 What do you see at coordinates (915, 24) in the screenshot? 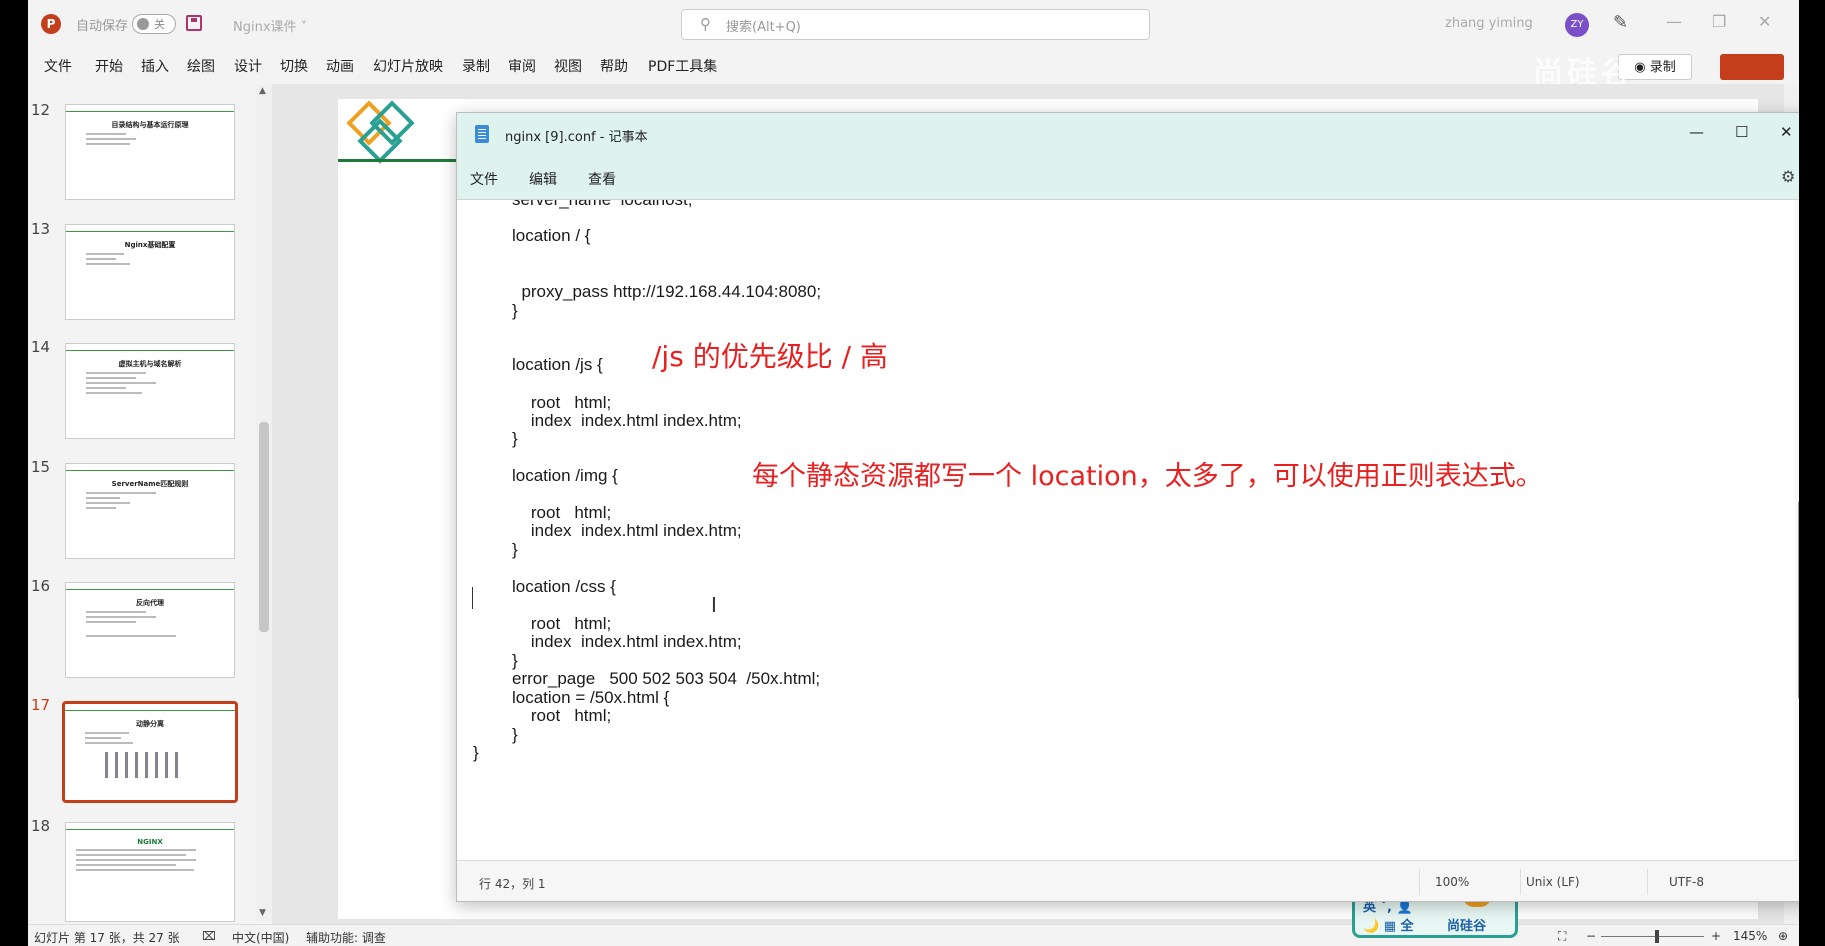
I see `search-input: ⚲ 搜索(Alt+Q)` at bounding box center [915, 24].